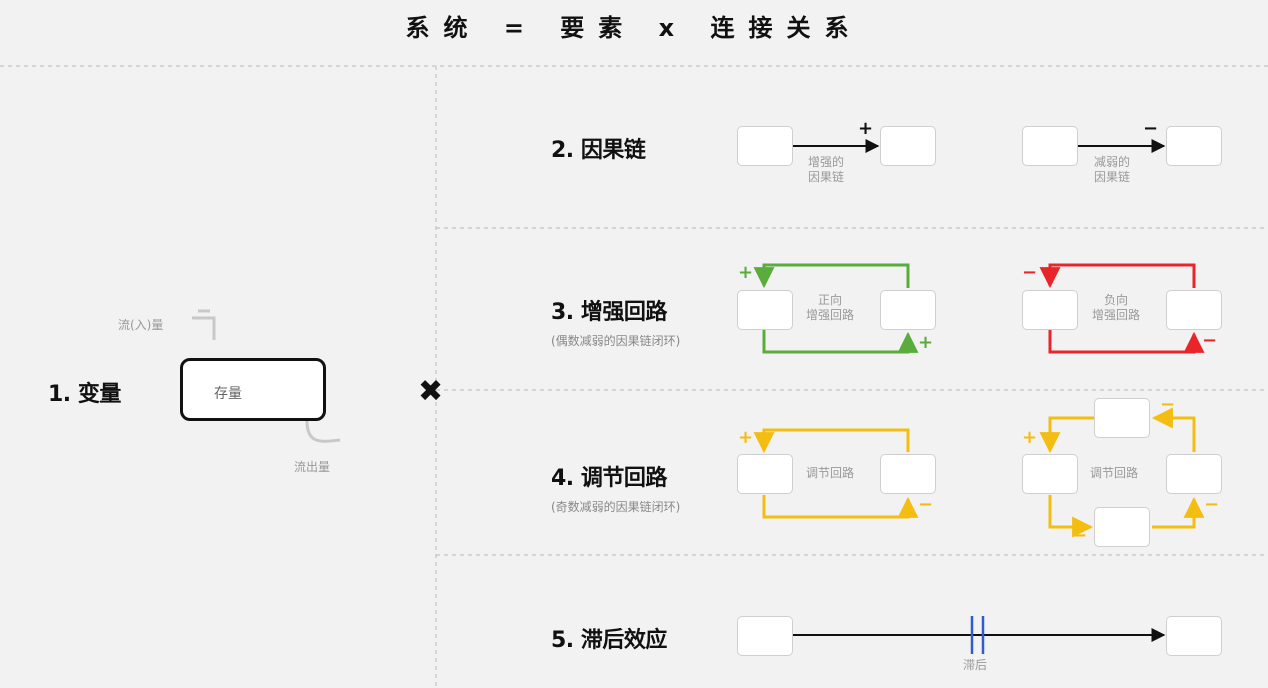 Image resolution: width=1268 pixels, height=688 pixels. Describe the element at coordinates (616, 341) in the screenshot. I see `reinforcing-loop-note: (偶数减弱的因果链闭环)` at that location.